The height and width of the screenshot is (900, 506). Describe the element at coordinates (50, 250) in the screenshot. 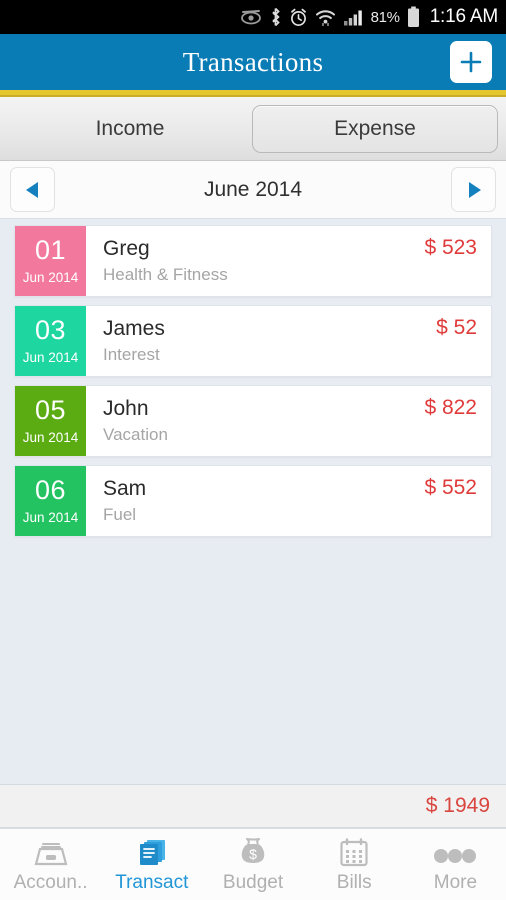

I see `row-day: 01` at that location.